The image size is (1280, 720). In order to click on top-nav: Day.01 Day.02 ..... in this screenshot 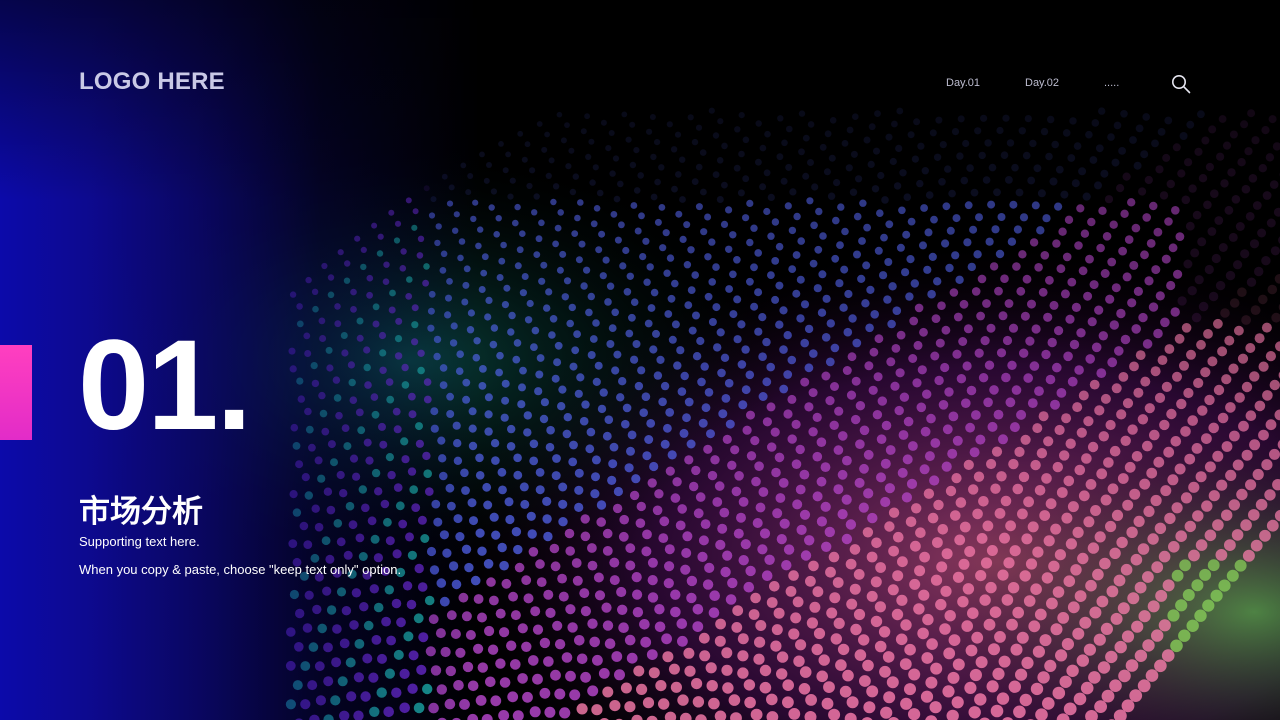, I will do `click(640, 84)`.